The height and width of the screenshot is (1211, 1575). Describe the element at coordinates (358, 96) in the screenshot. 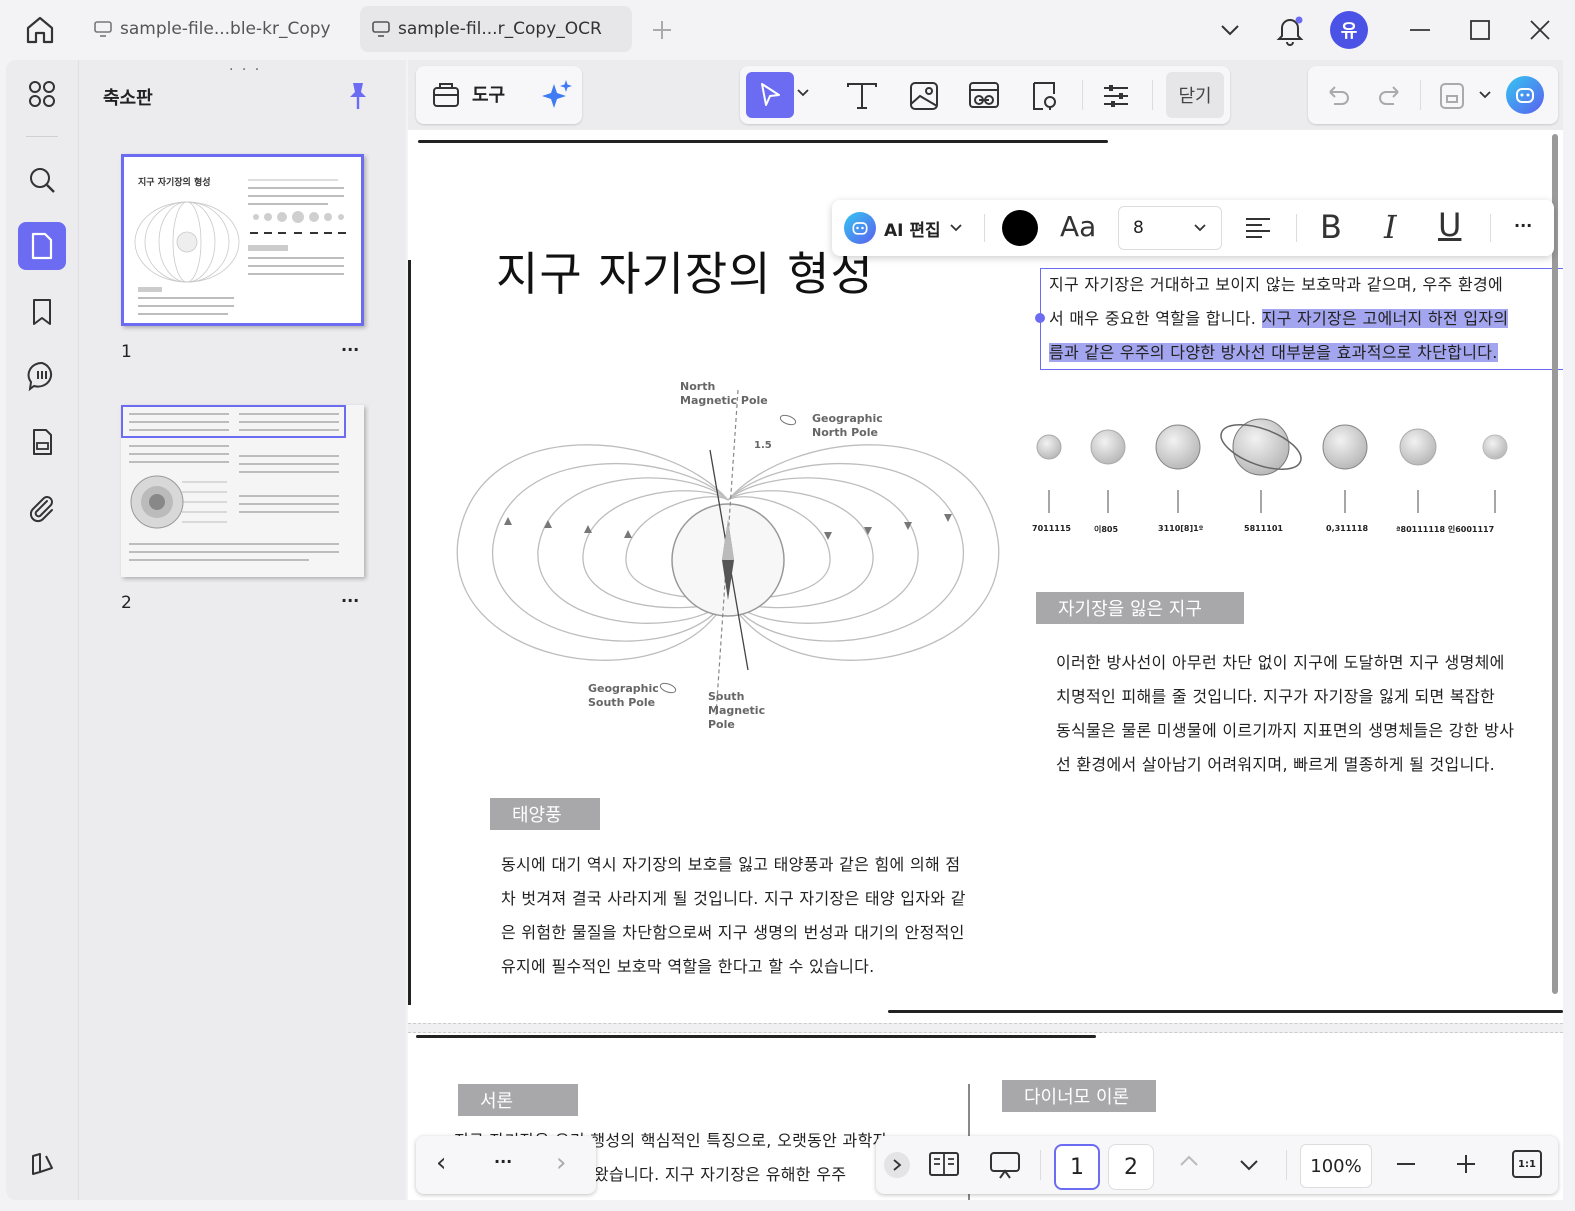

I see `pin-icon` at that location.